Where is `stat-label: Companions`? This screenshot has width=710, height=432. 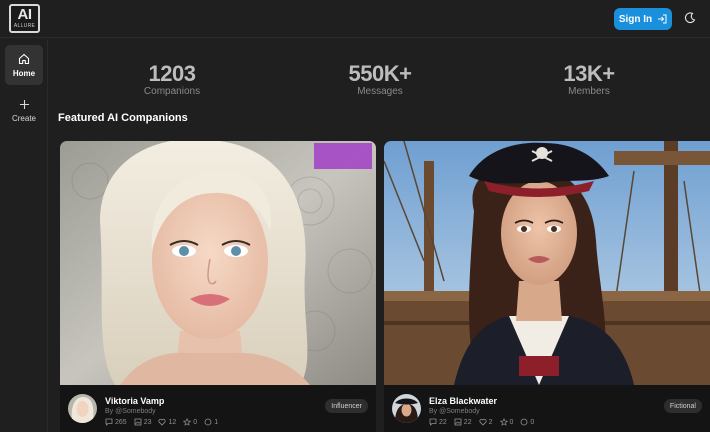
stat-label: Companions is located at coordinates (172, 91).